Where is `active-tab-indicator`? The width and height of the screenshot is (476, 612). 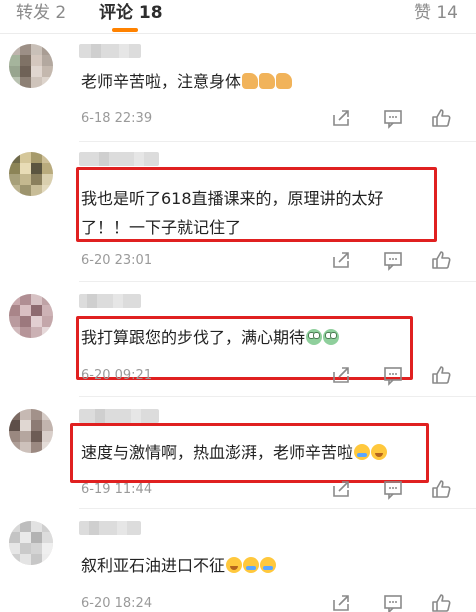 active-tab-indicator is located at coordinates (125, 30).